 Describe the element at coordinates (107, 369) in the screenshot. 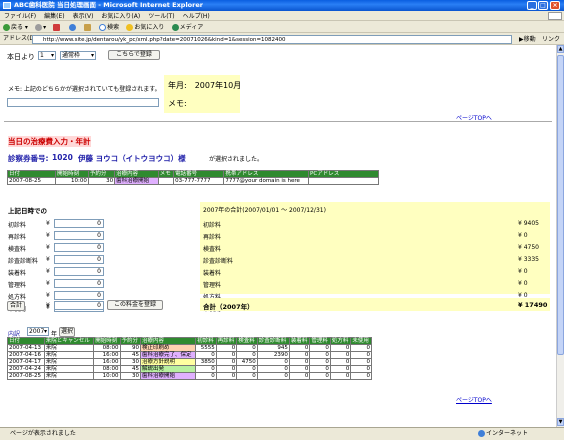

I see `history-cell: 08:00` at that location.